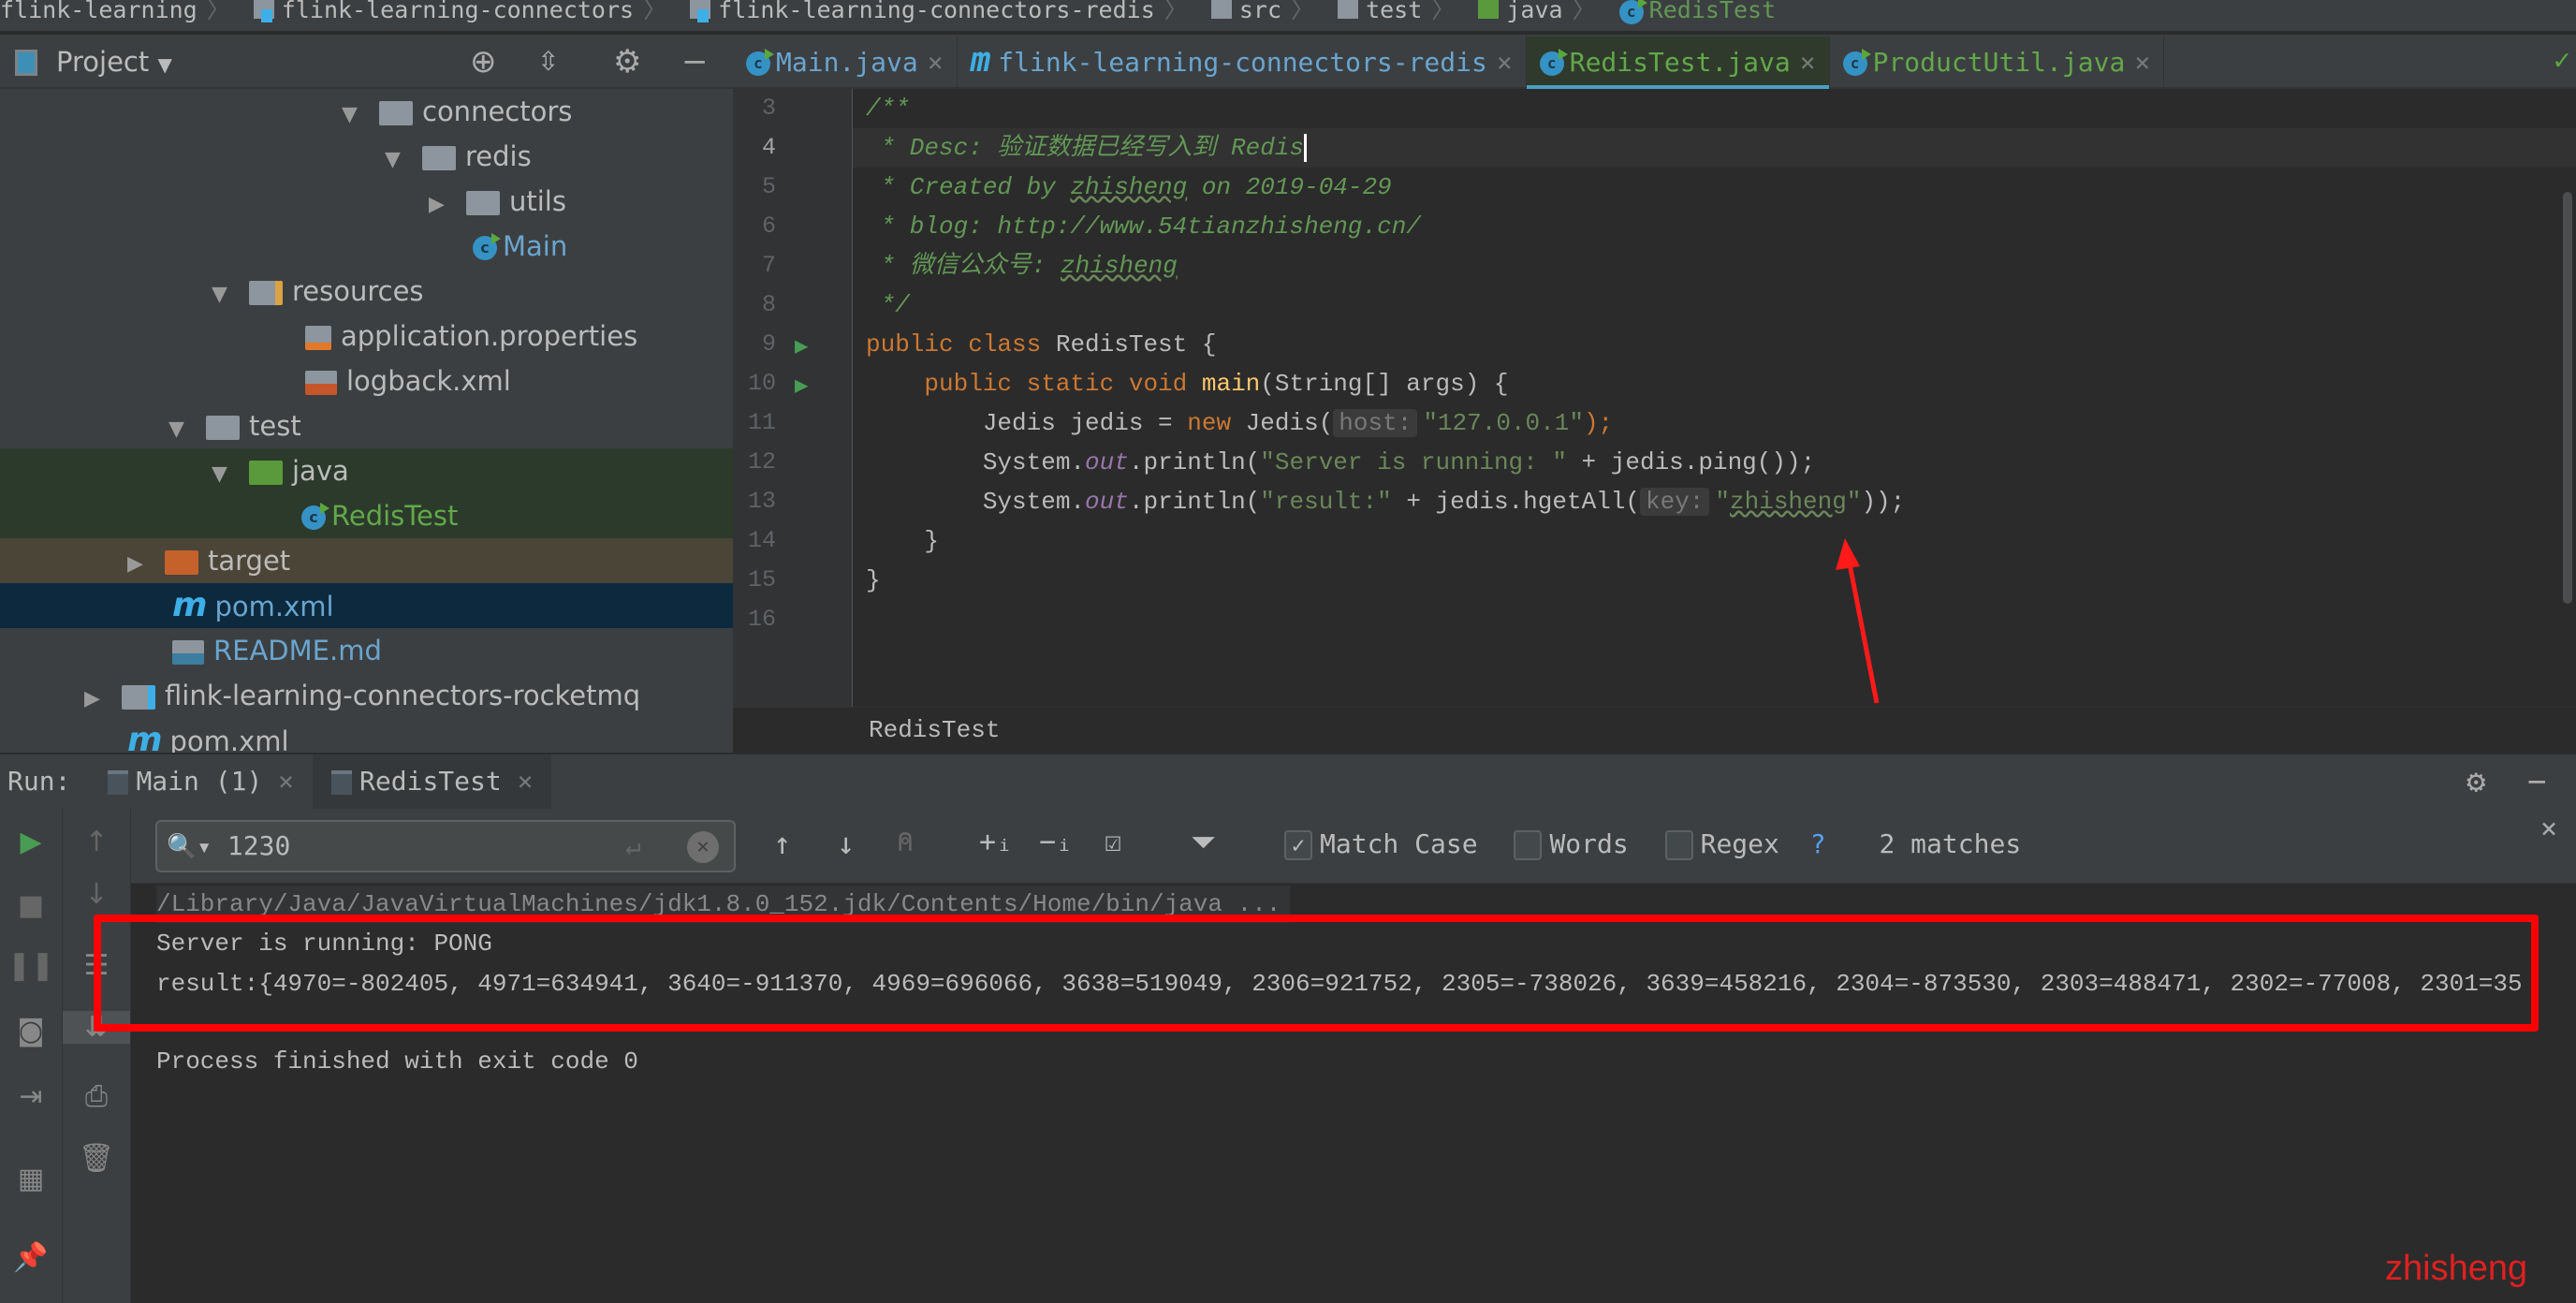 The image size is (2576, 1303). Describe the element at coordinates (2567, 398) in the screenshot. I see `editor-scrollbar` at that location.